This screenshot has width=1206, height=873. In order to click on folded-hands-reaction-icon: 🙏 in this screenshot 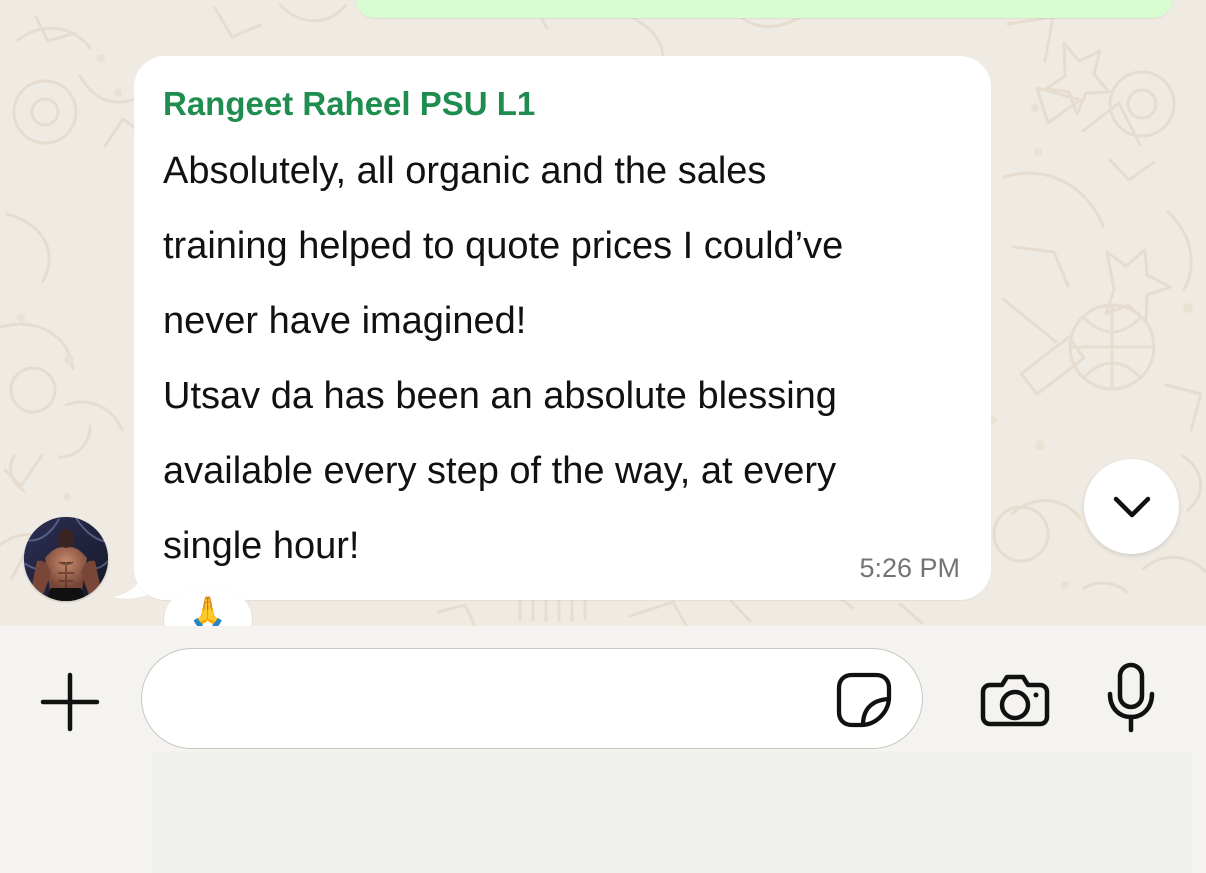, I will do `click(208, 611)`.